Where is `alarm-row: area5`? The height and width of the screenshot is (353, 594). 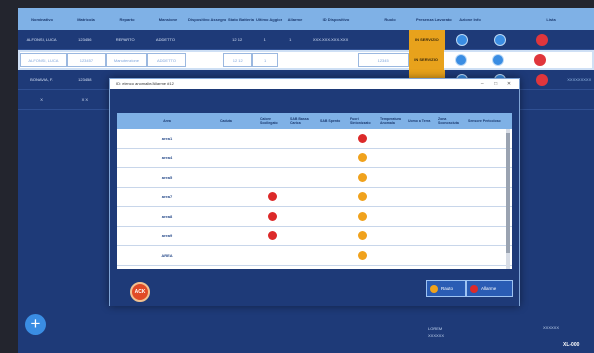
alarm-row: area5 is located at coordinates (314, 178).